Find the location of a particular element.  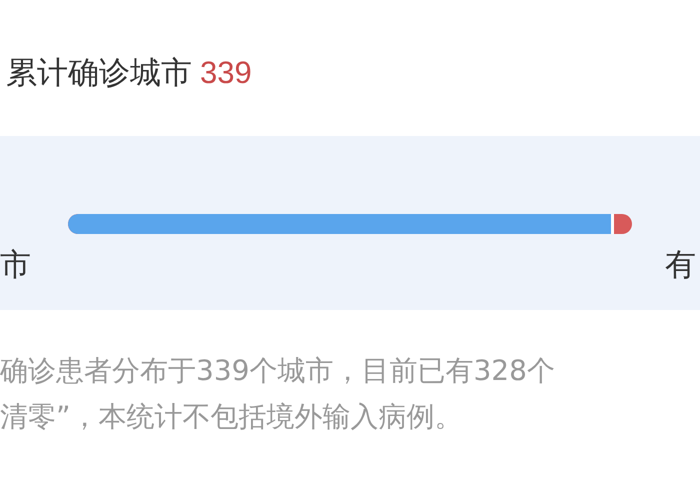

caption-text: 清零”，本统计不包括境外输入病例。 is located at coordinates (232, 417).